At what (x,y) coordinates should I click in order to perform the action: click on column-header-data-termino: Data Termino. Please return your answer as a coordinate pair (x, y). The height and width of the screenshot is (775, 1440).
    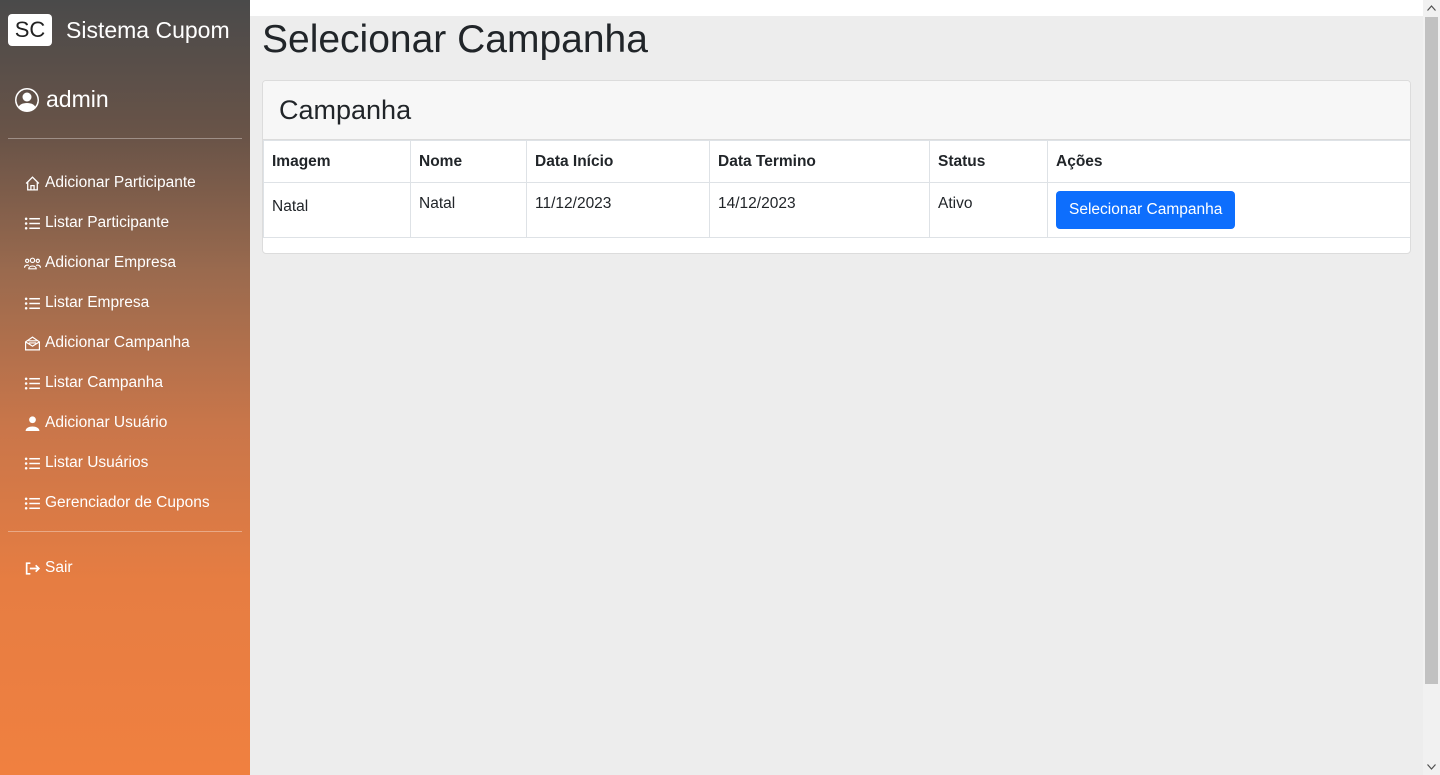
    Looking at the image, I should click on (819, 161).